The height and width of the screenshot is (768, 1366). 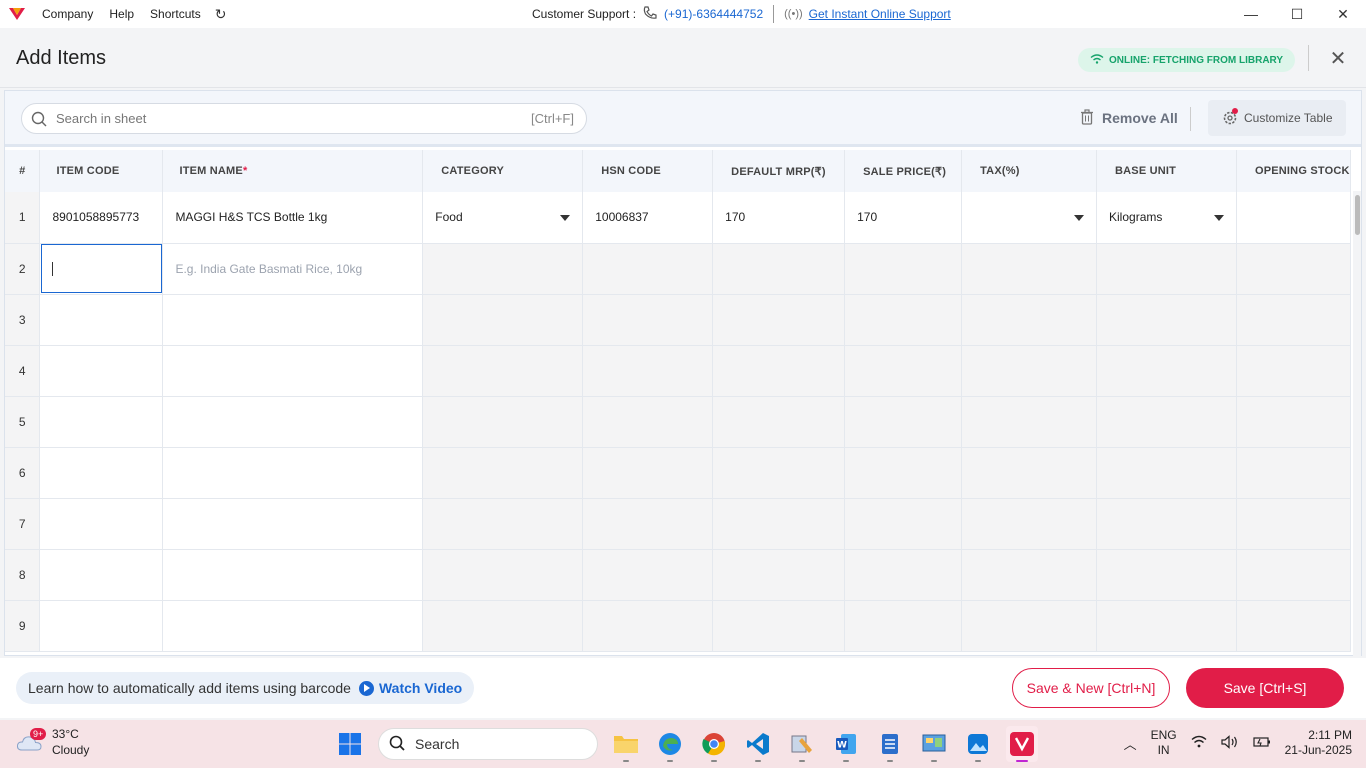 What do you see at coordinates (1277, 118) in the screenshot?
I see `customize-table-button: Customize Table` at bounding box center [1277, 118].